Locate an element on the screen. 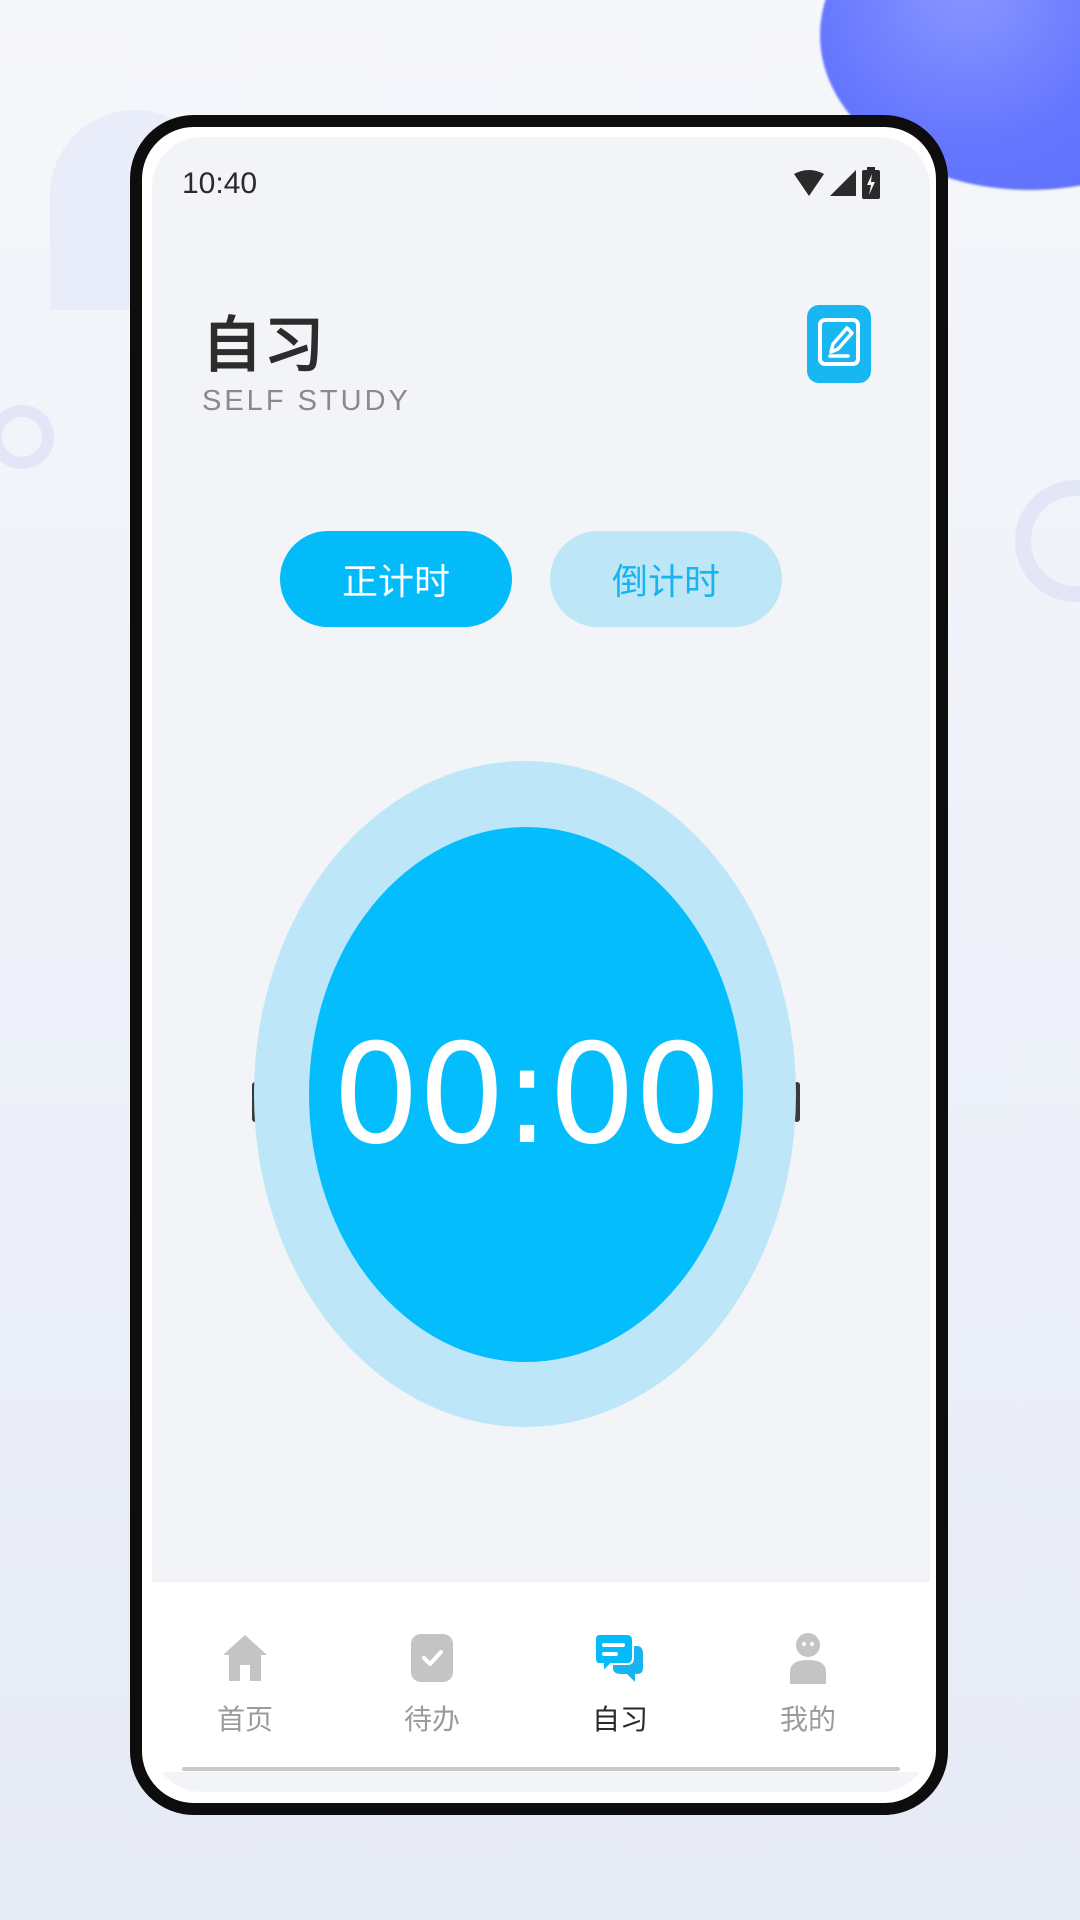 The height and width of the screenshot is (1920, 1080). tab-mine-label: 我的 is located at coordinates (807, 1719).